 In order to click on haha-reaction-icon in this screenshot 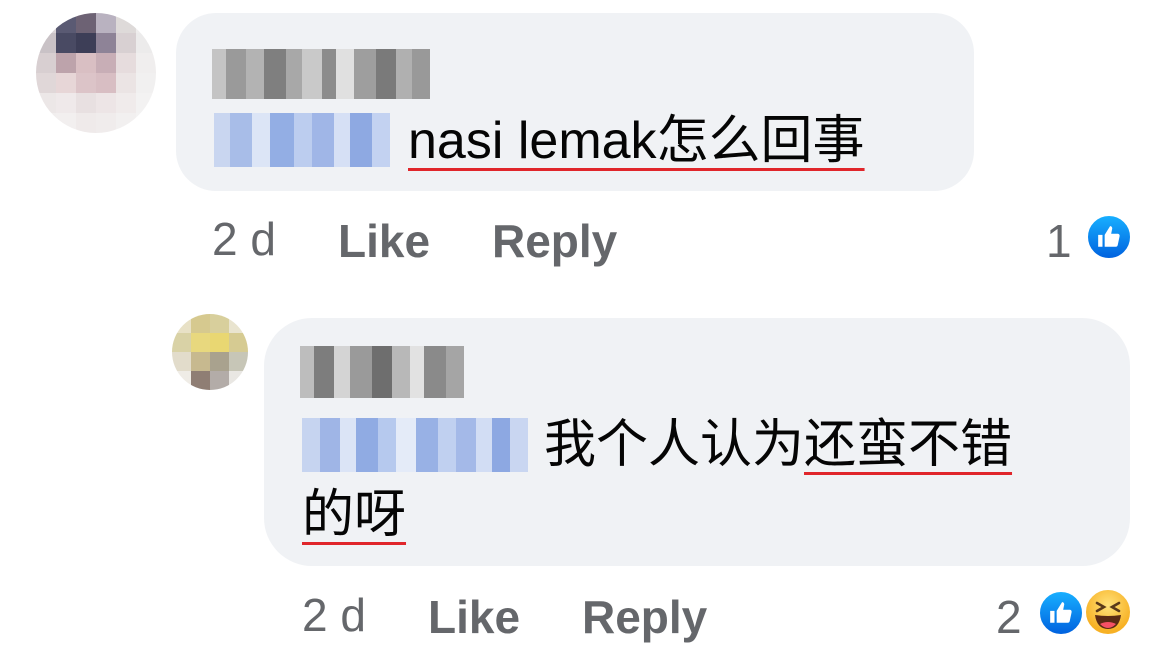, I will do `click(1108, 612)`.